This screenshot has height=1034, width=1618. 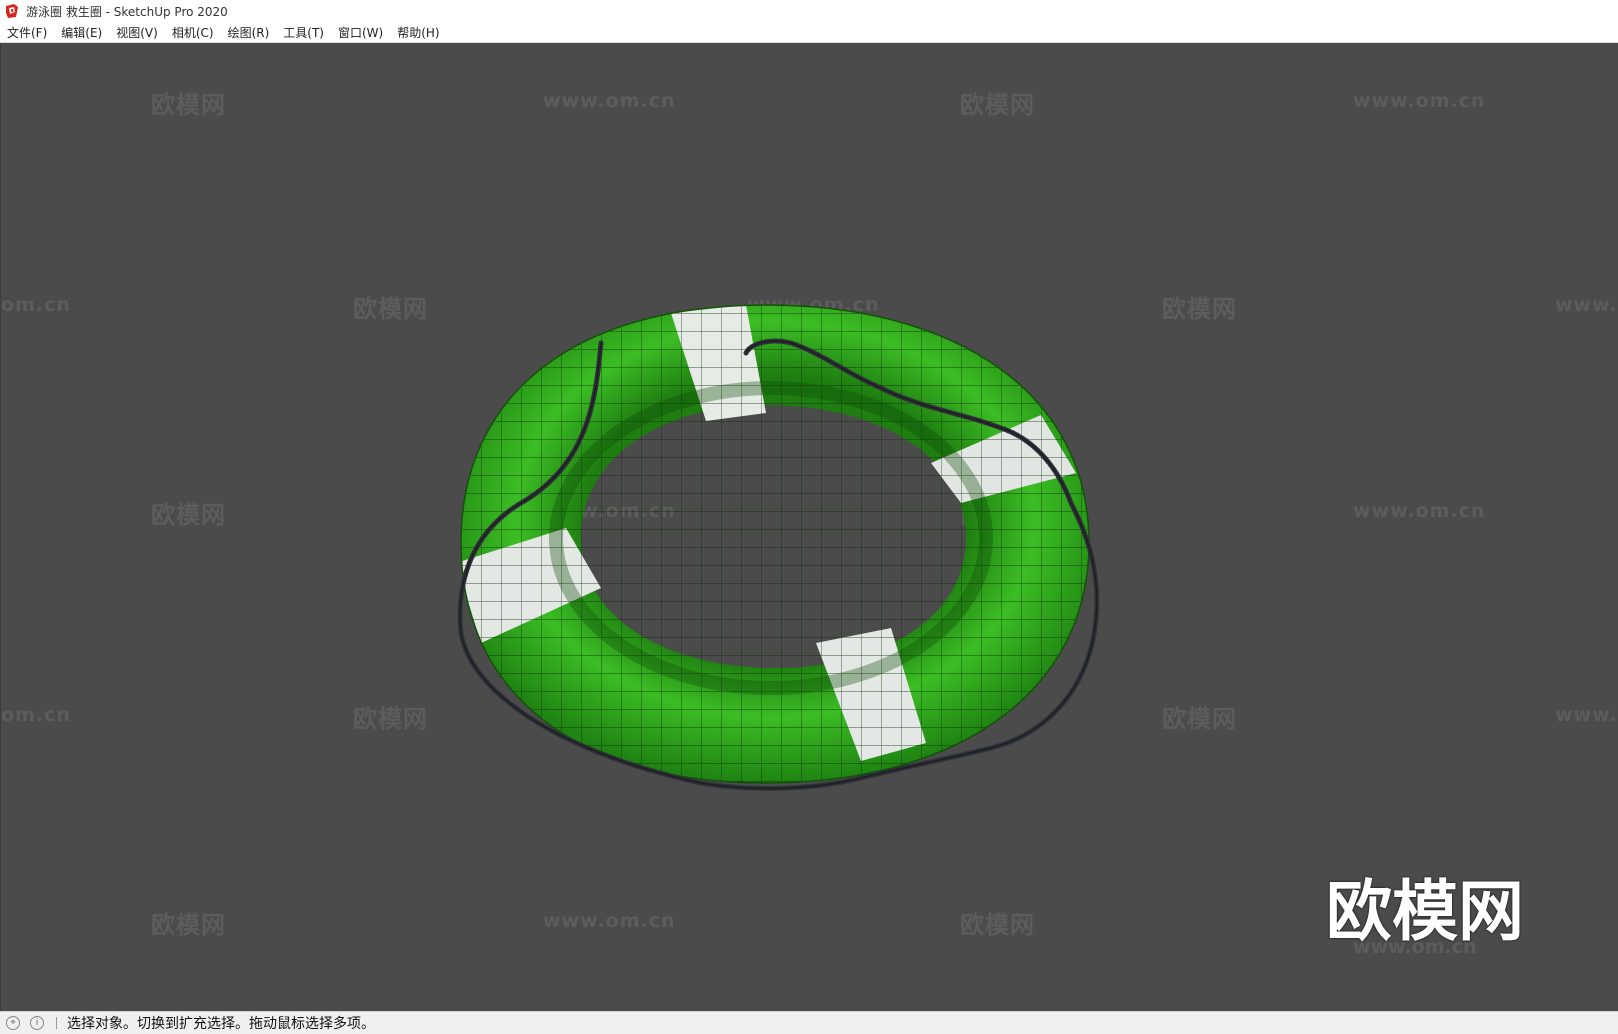 What do you see at coordinates (221, 1024) in the screenshot?
I see `status-message: 选择对象。切换到扩充选择。拖动鼠标选择多项。` at bounding box center [221, 1024].